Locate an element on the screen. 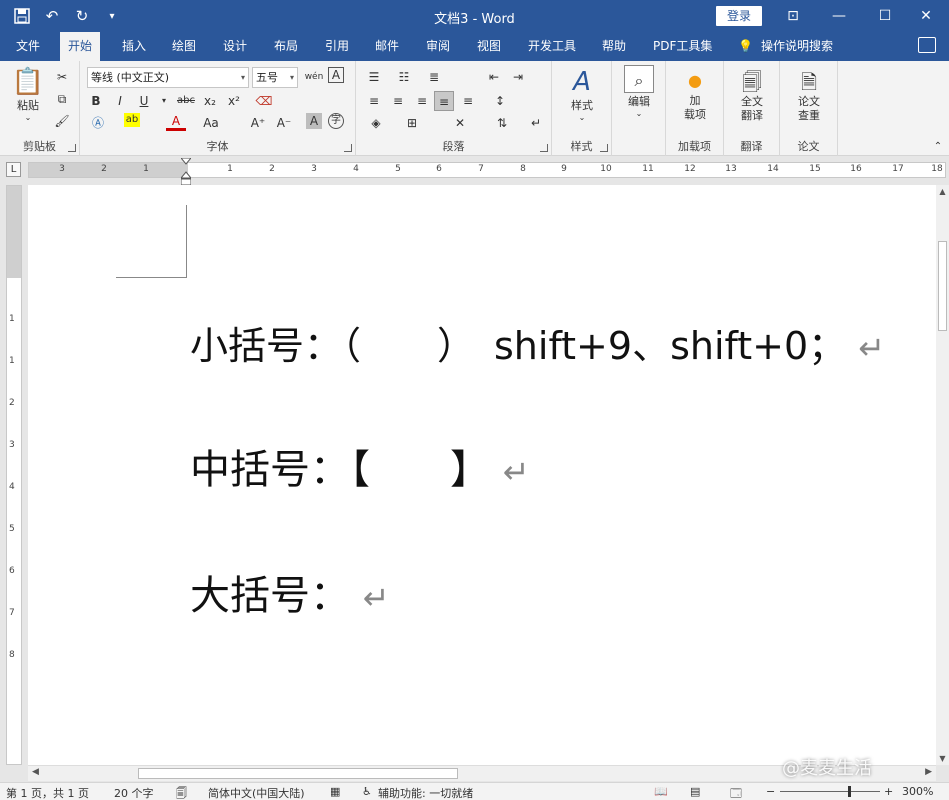 Image resolution: width=949 pixels, height=800 pixels. editing-button: ⌕ 编辑 ⌄ is located at coordinates (639, 91).